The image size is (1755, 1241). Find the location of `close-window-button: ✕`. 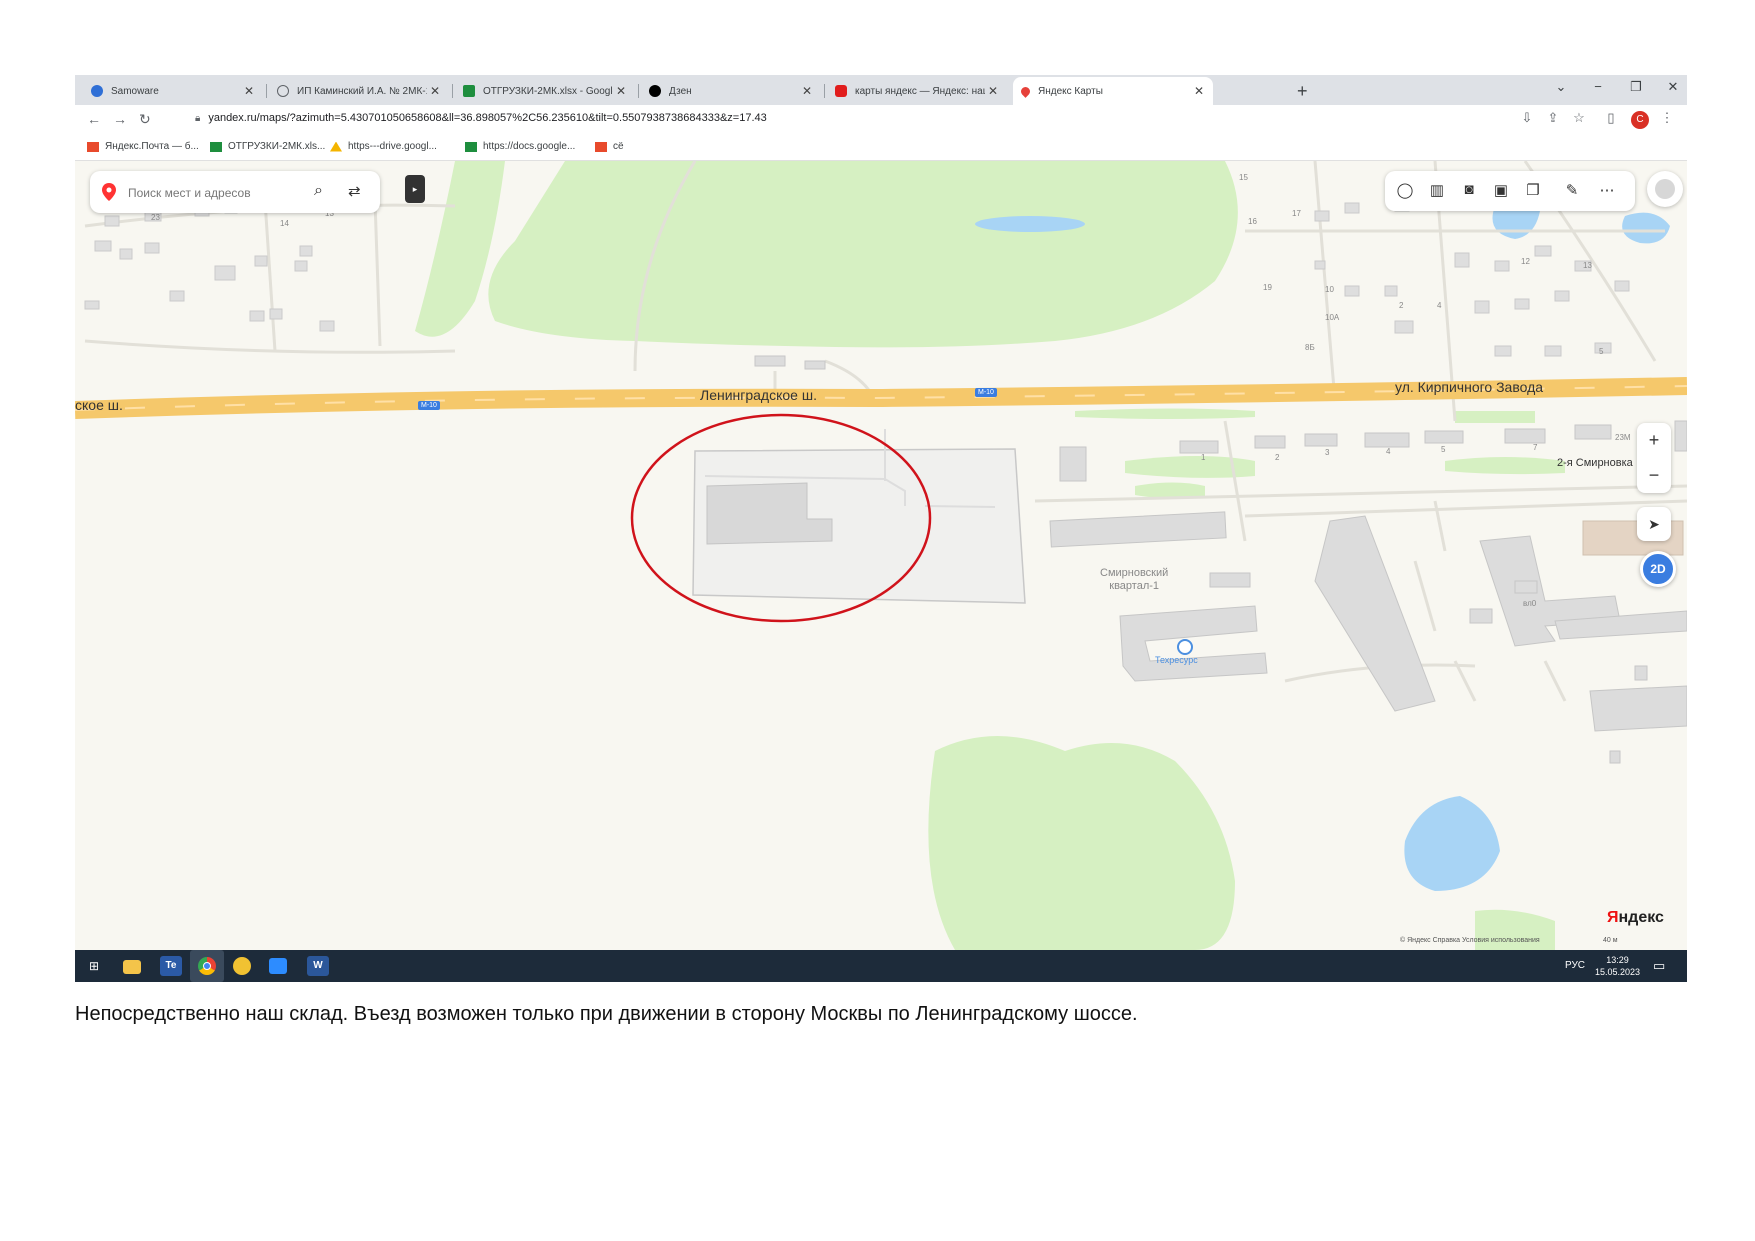

close-window-button: ✕ is located at coordinates (1672, 87).